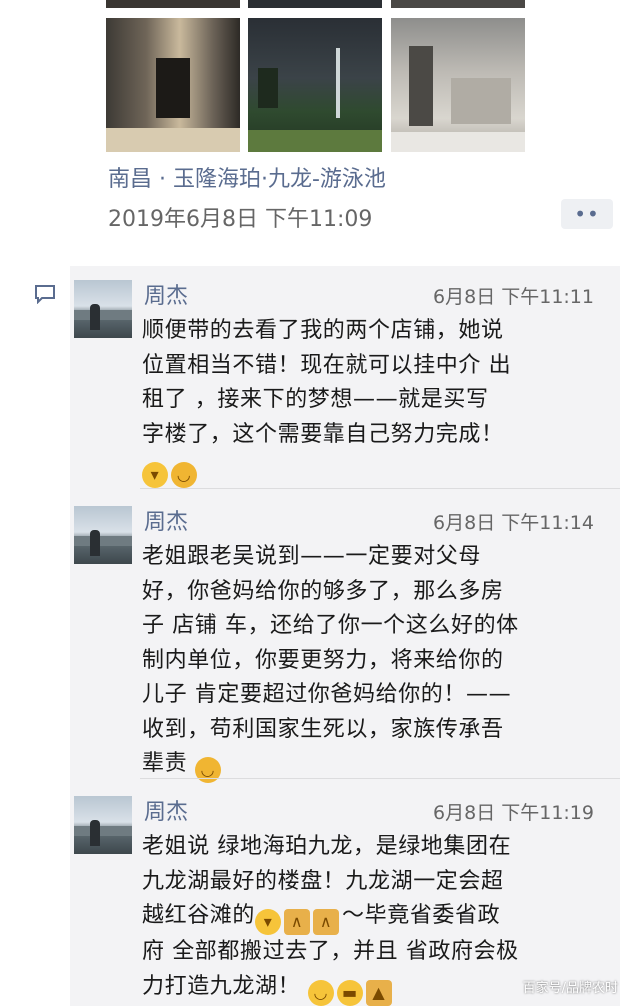 This screenshot has width=640, height=1006. I want to click on comment-line: 租了 ，接来下的梦想——就是买写, so click(315, 399).